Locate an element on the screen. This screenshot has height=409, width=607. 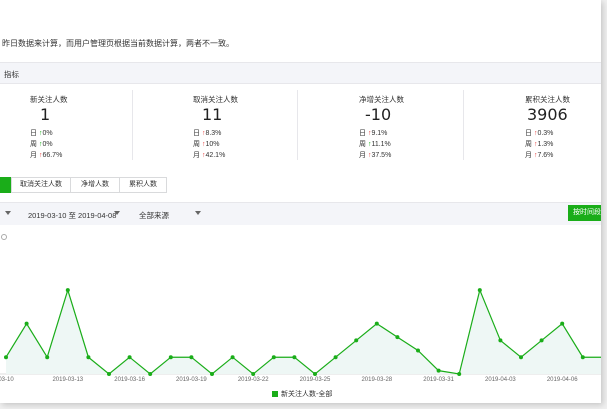
metric-unfollowers: 取消关注人数 11 日 ↑8.3% 周 ↑10% 月 ↑42.1% is located at coordinates (214, 125).